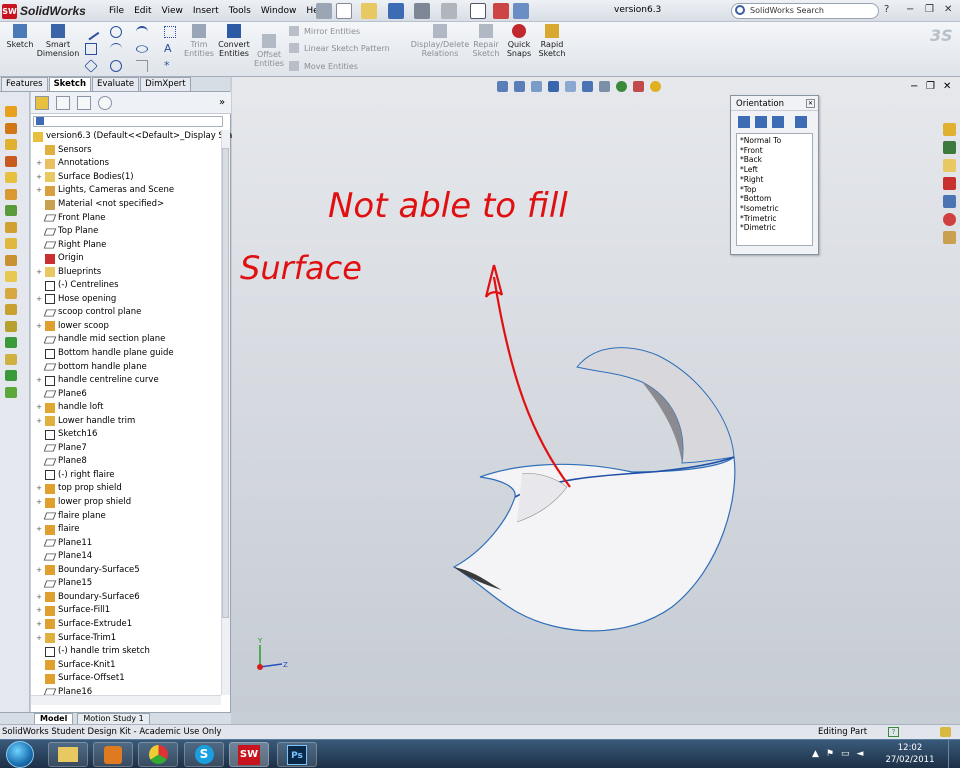 The image size is (960, 768). Describe the element at coordinates (142, 49) in the screenshot. I see `ellipse-tool-icon` at that location.